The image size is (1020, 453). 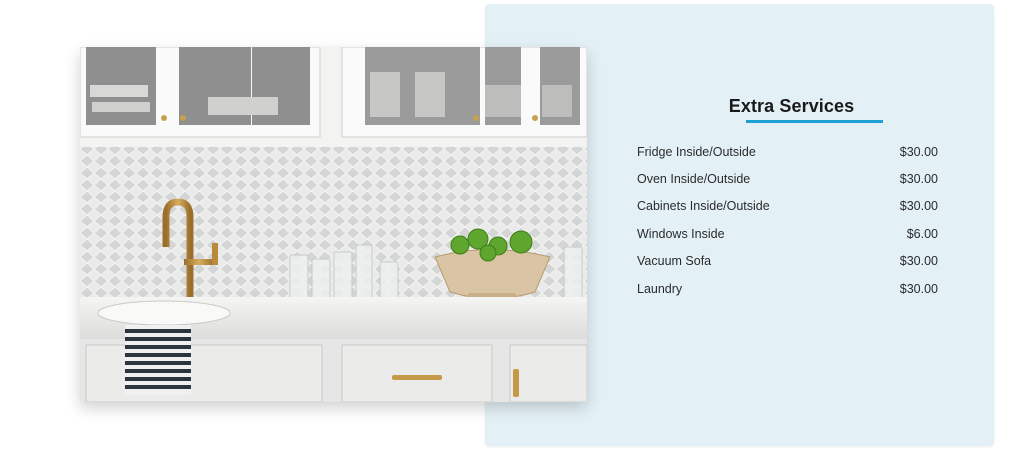 I want to click on service-item: Fridge Inside/Outside $30.00, so click(x=787, y=151).